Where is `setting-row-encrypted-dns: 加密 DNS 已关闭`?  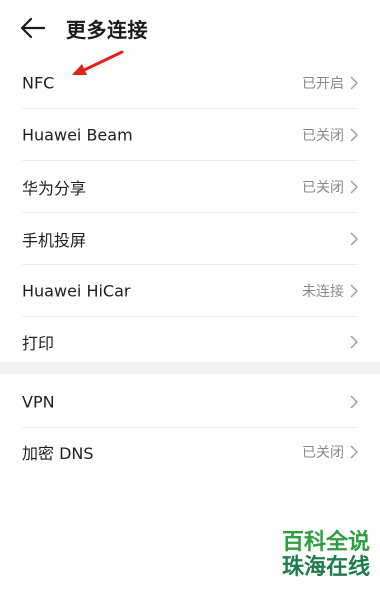
setting-row-encrypted-dns: 加密 DNS 已关闭 is located at coordinates (190, 452).